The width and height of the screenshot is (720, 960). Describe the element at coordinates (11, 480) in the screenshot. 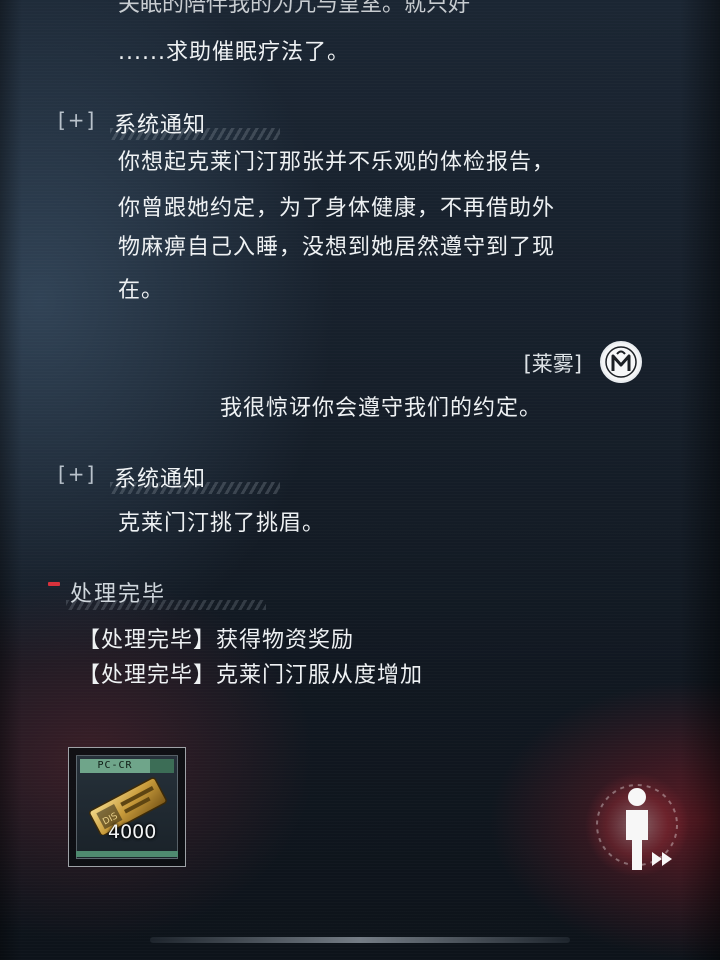

I see `left-frame-shadow` at that location.